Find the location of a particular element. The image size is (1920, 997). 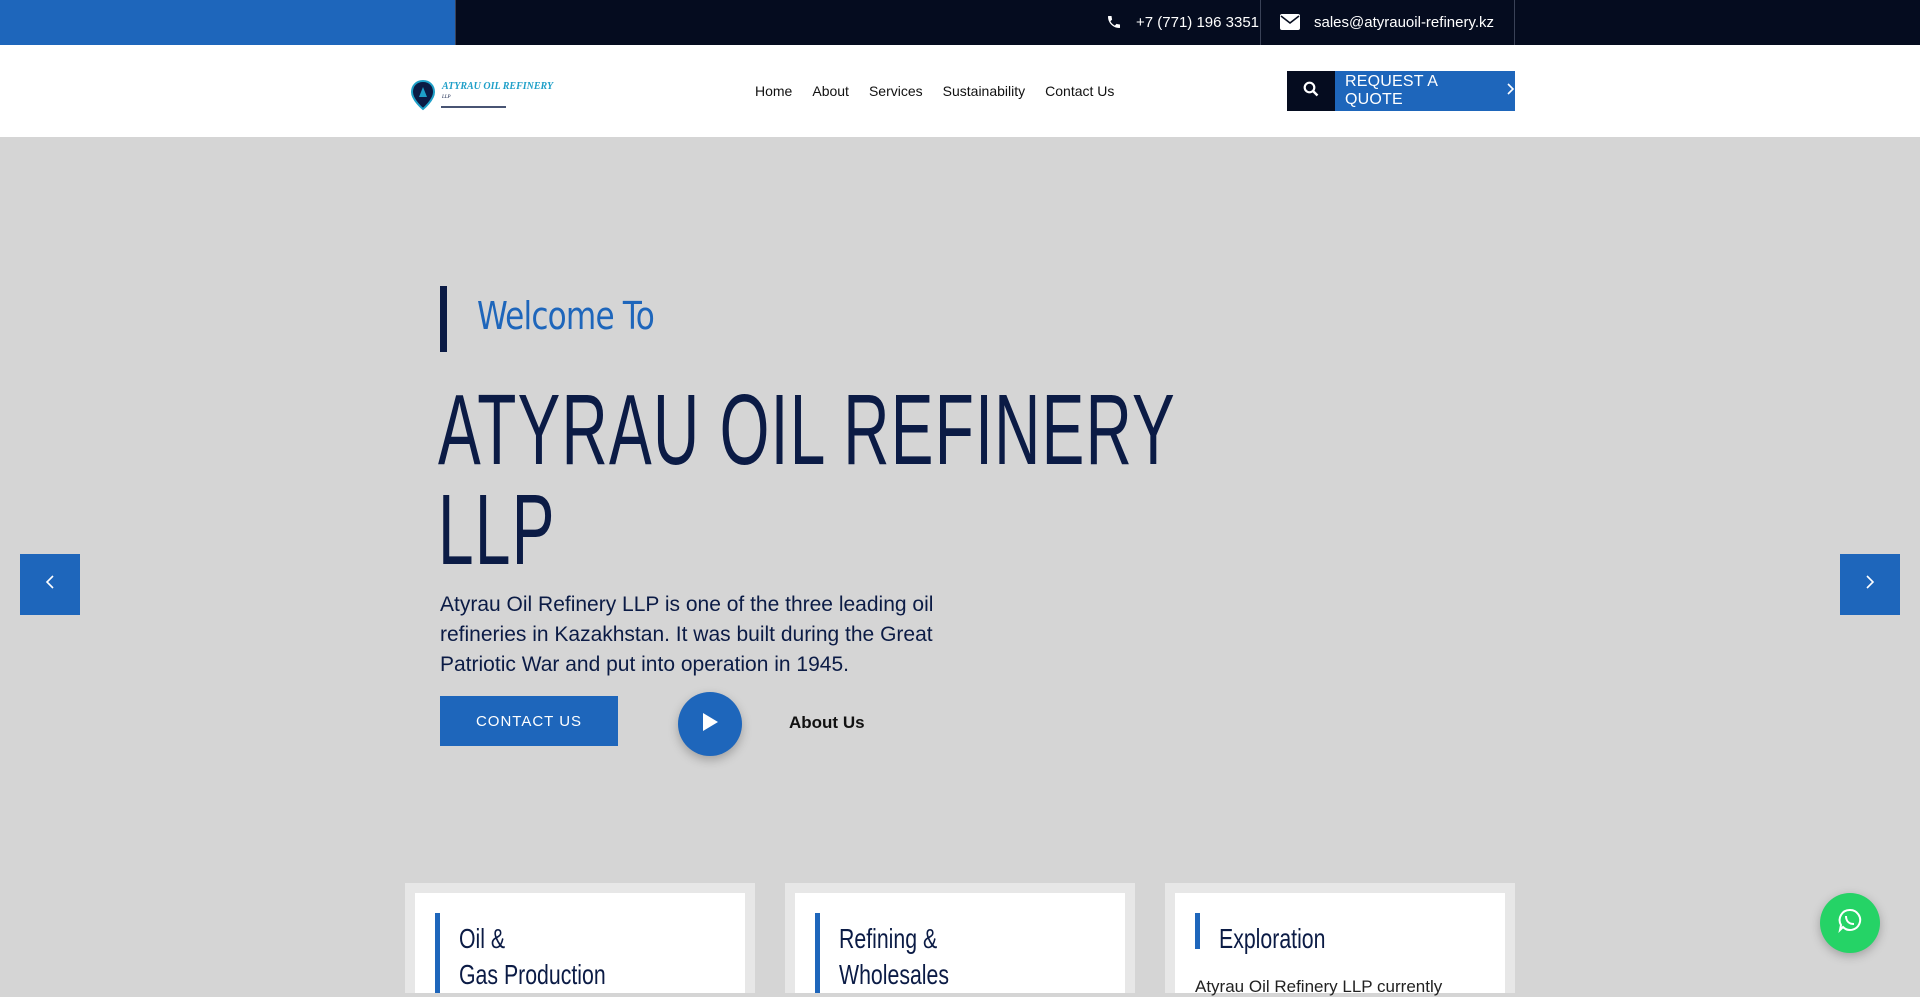

search-icon is located at coordinates (1311, 91).